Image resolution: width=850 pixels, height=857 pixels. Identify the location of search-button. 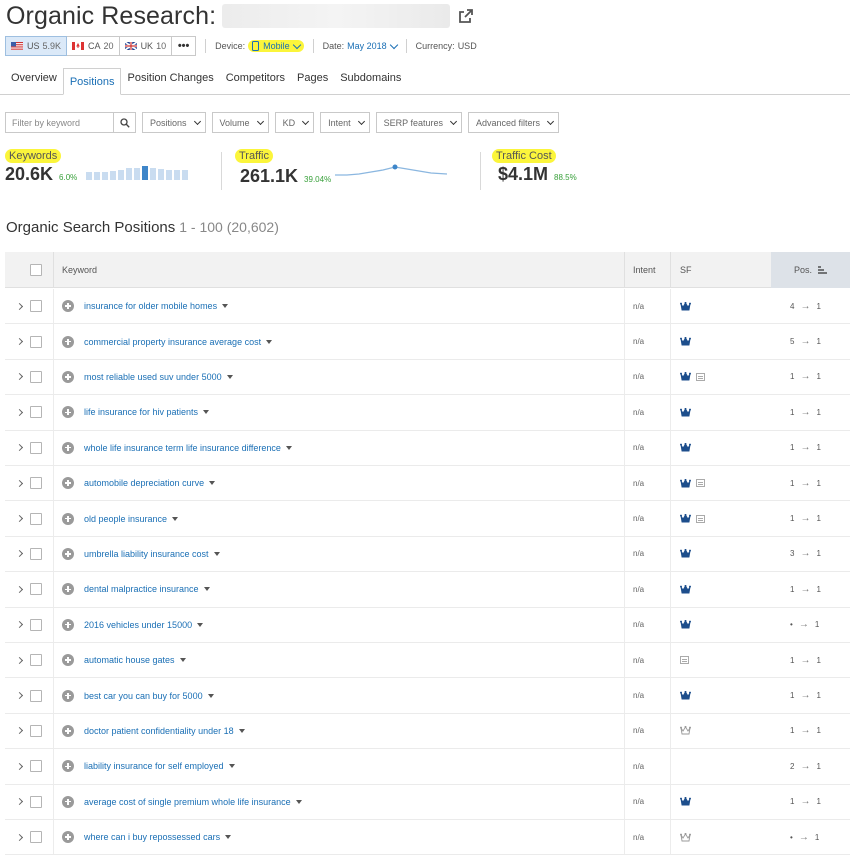
(125, 122).